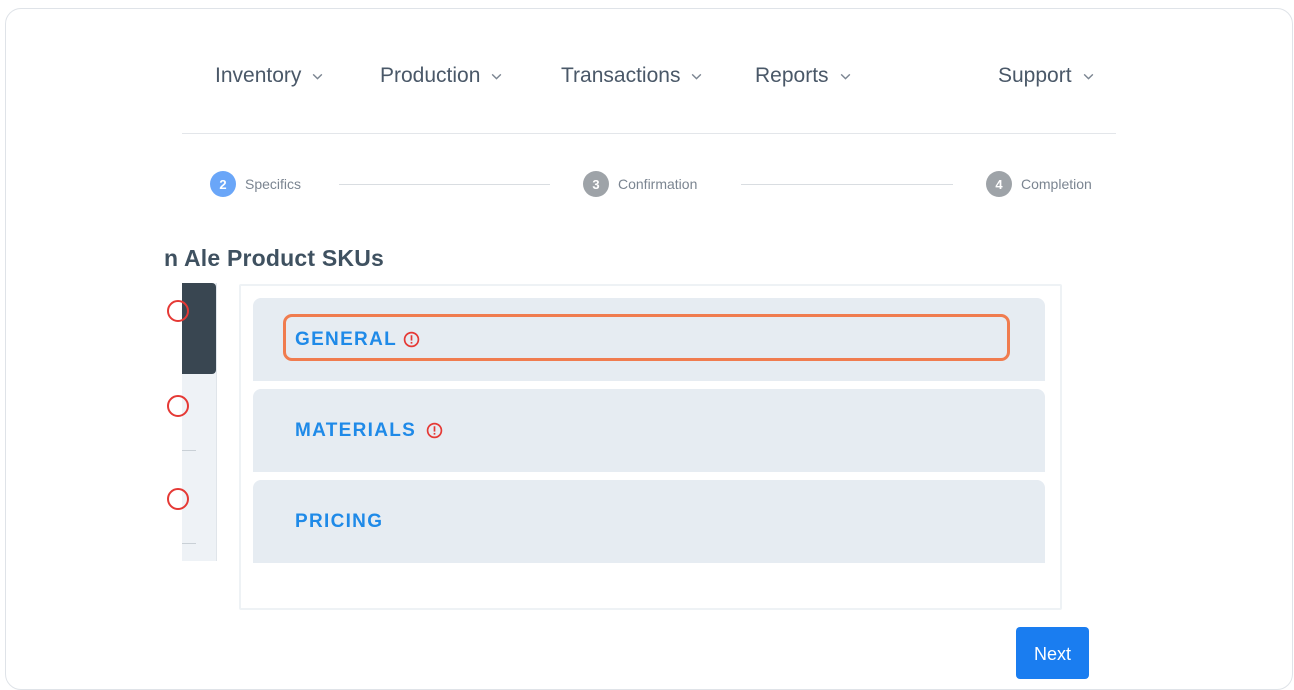  Describe the element at coordinates (274, 258) in the screenshot. I see `page-title: n Ale Product SKUs` at that location.